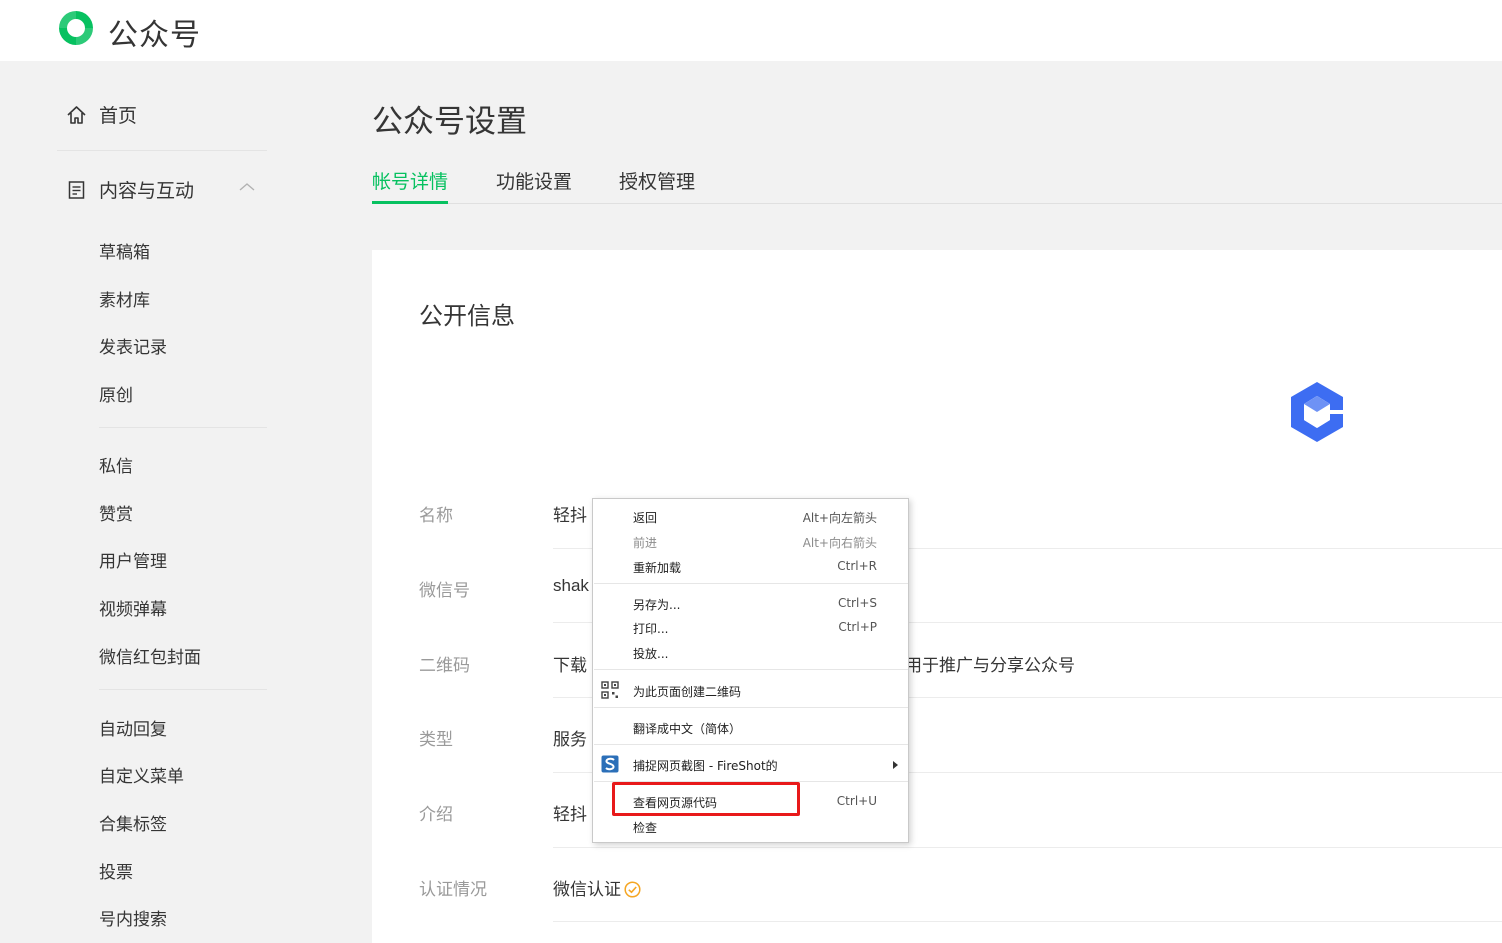  I want to click on field-value-wechat-id: shak, so click(571, 585).